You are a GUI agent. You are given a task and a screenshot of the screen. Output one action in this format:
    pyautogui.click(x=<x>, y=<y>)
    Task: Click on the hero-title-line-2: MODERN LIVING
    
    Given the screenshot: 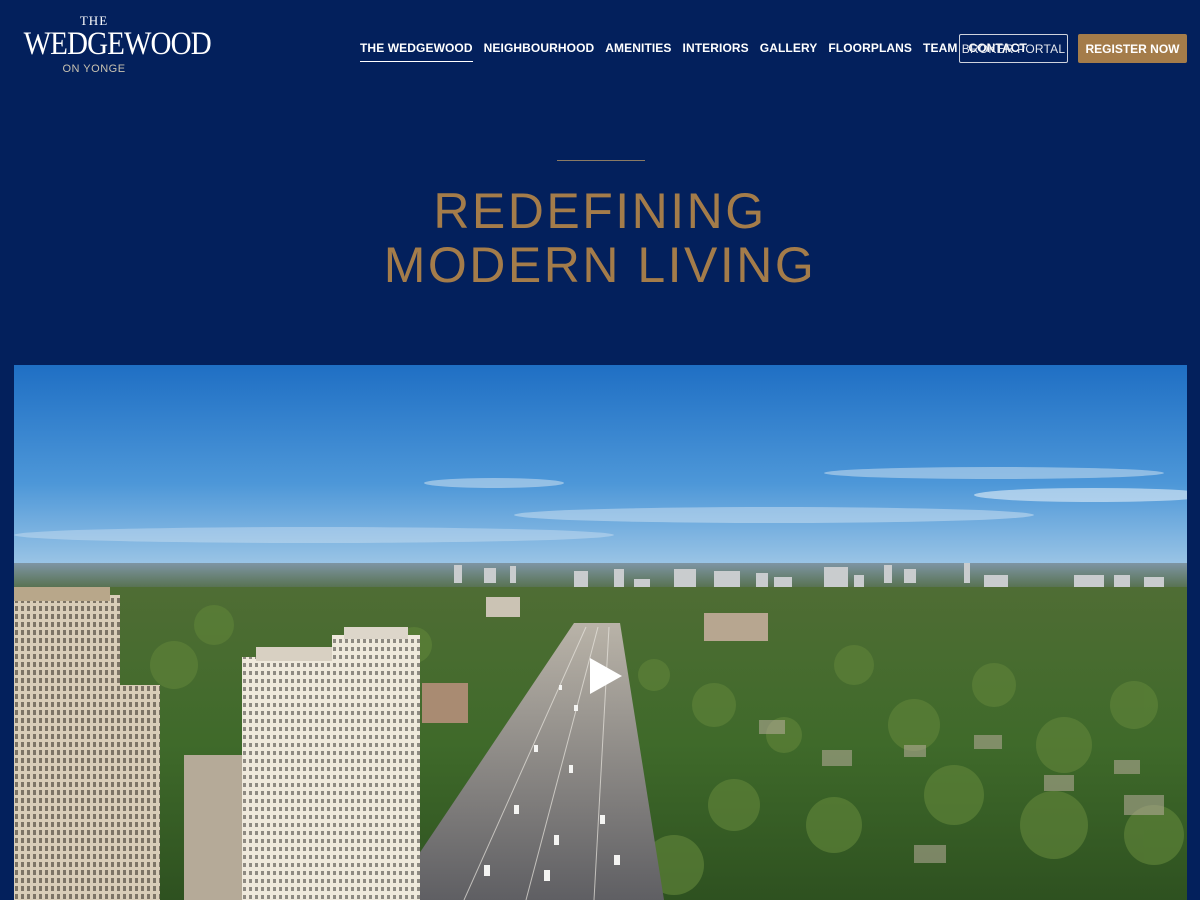 What is the action you would take?
    pyautogui.click(x=600, y=265)
    